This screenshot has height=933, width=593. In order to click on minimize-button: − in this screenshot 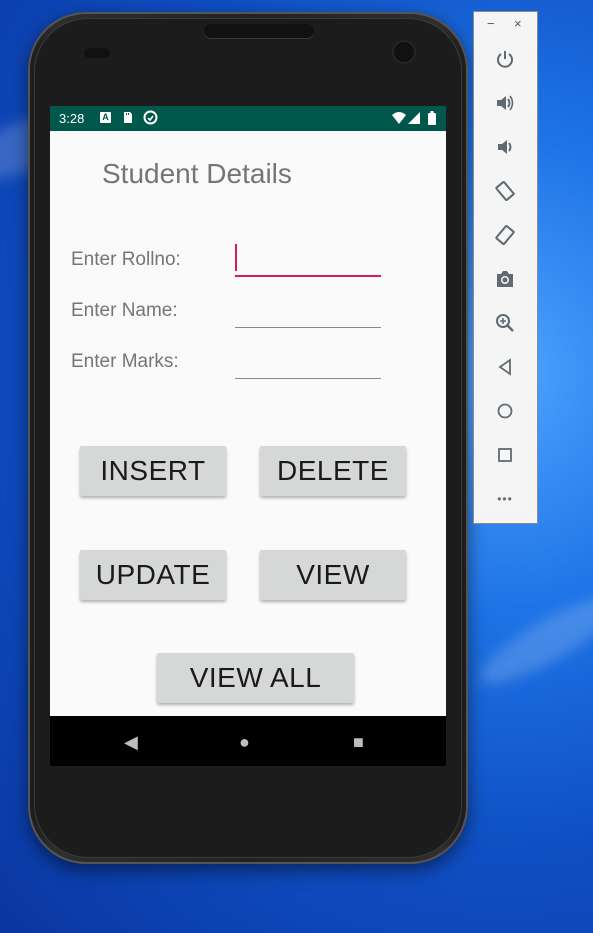, I will do `click(491, 23)`.